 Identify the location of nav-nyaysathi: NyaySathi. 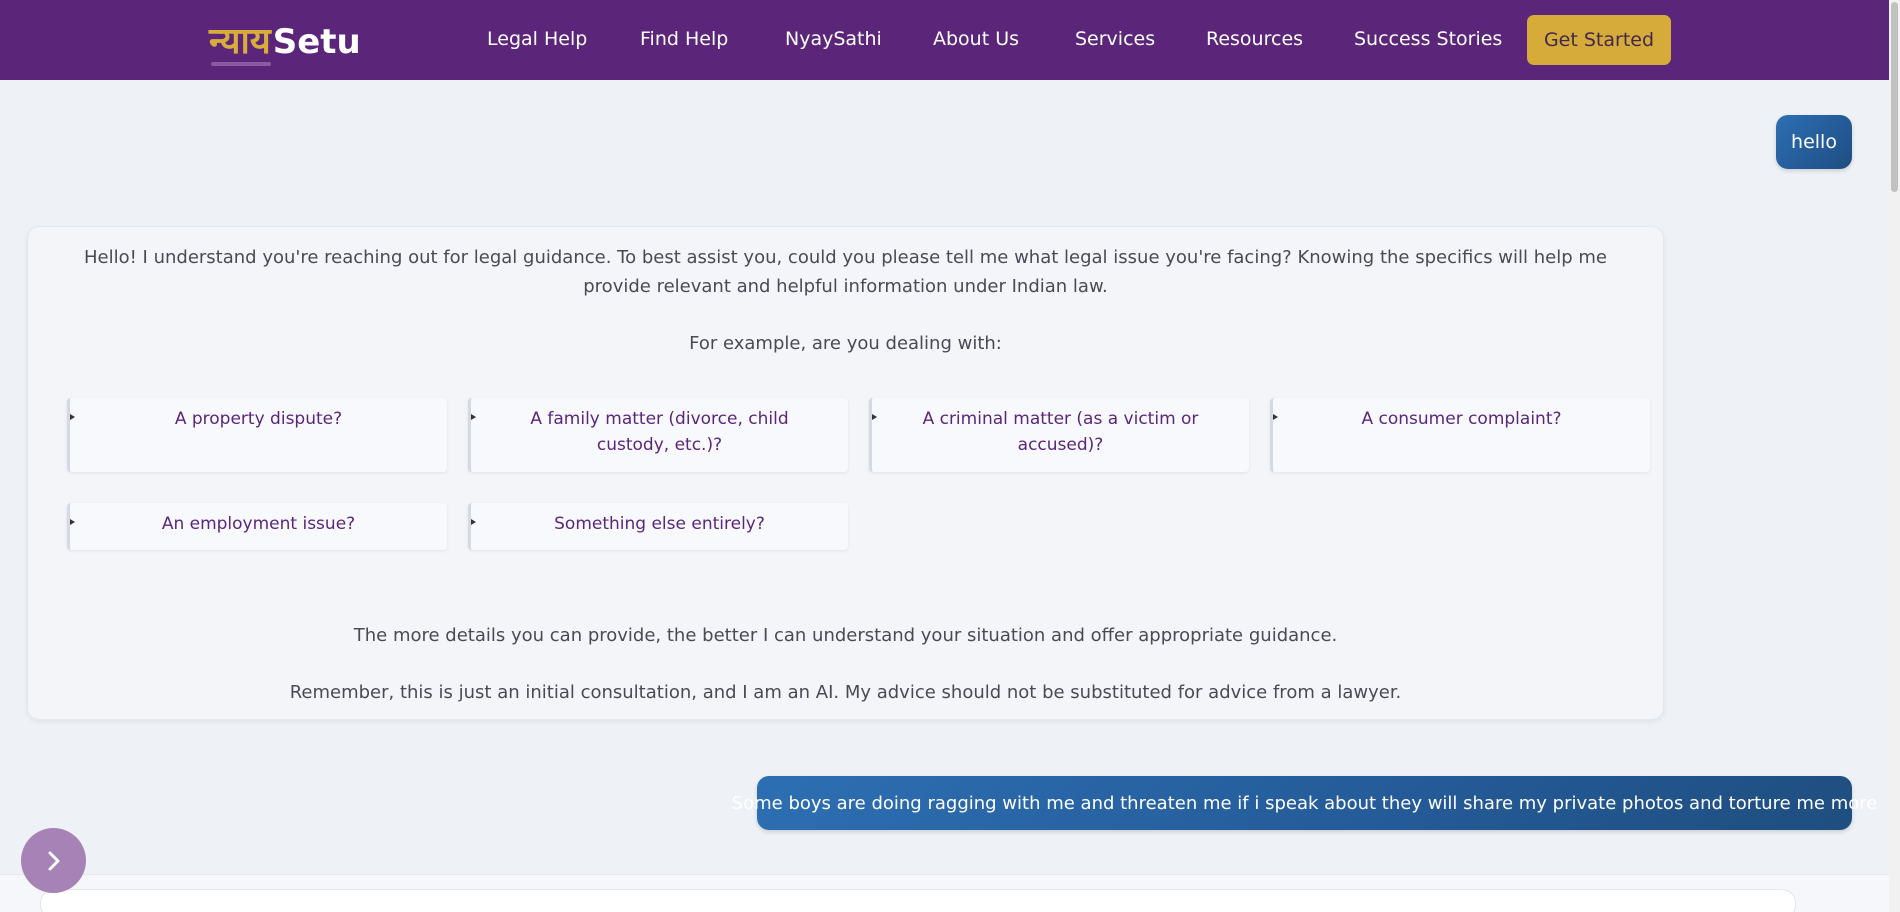
(833, 39).